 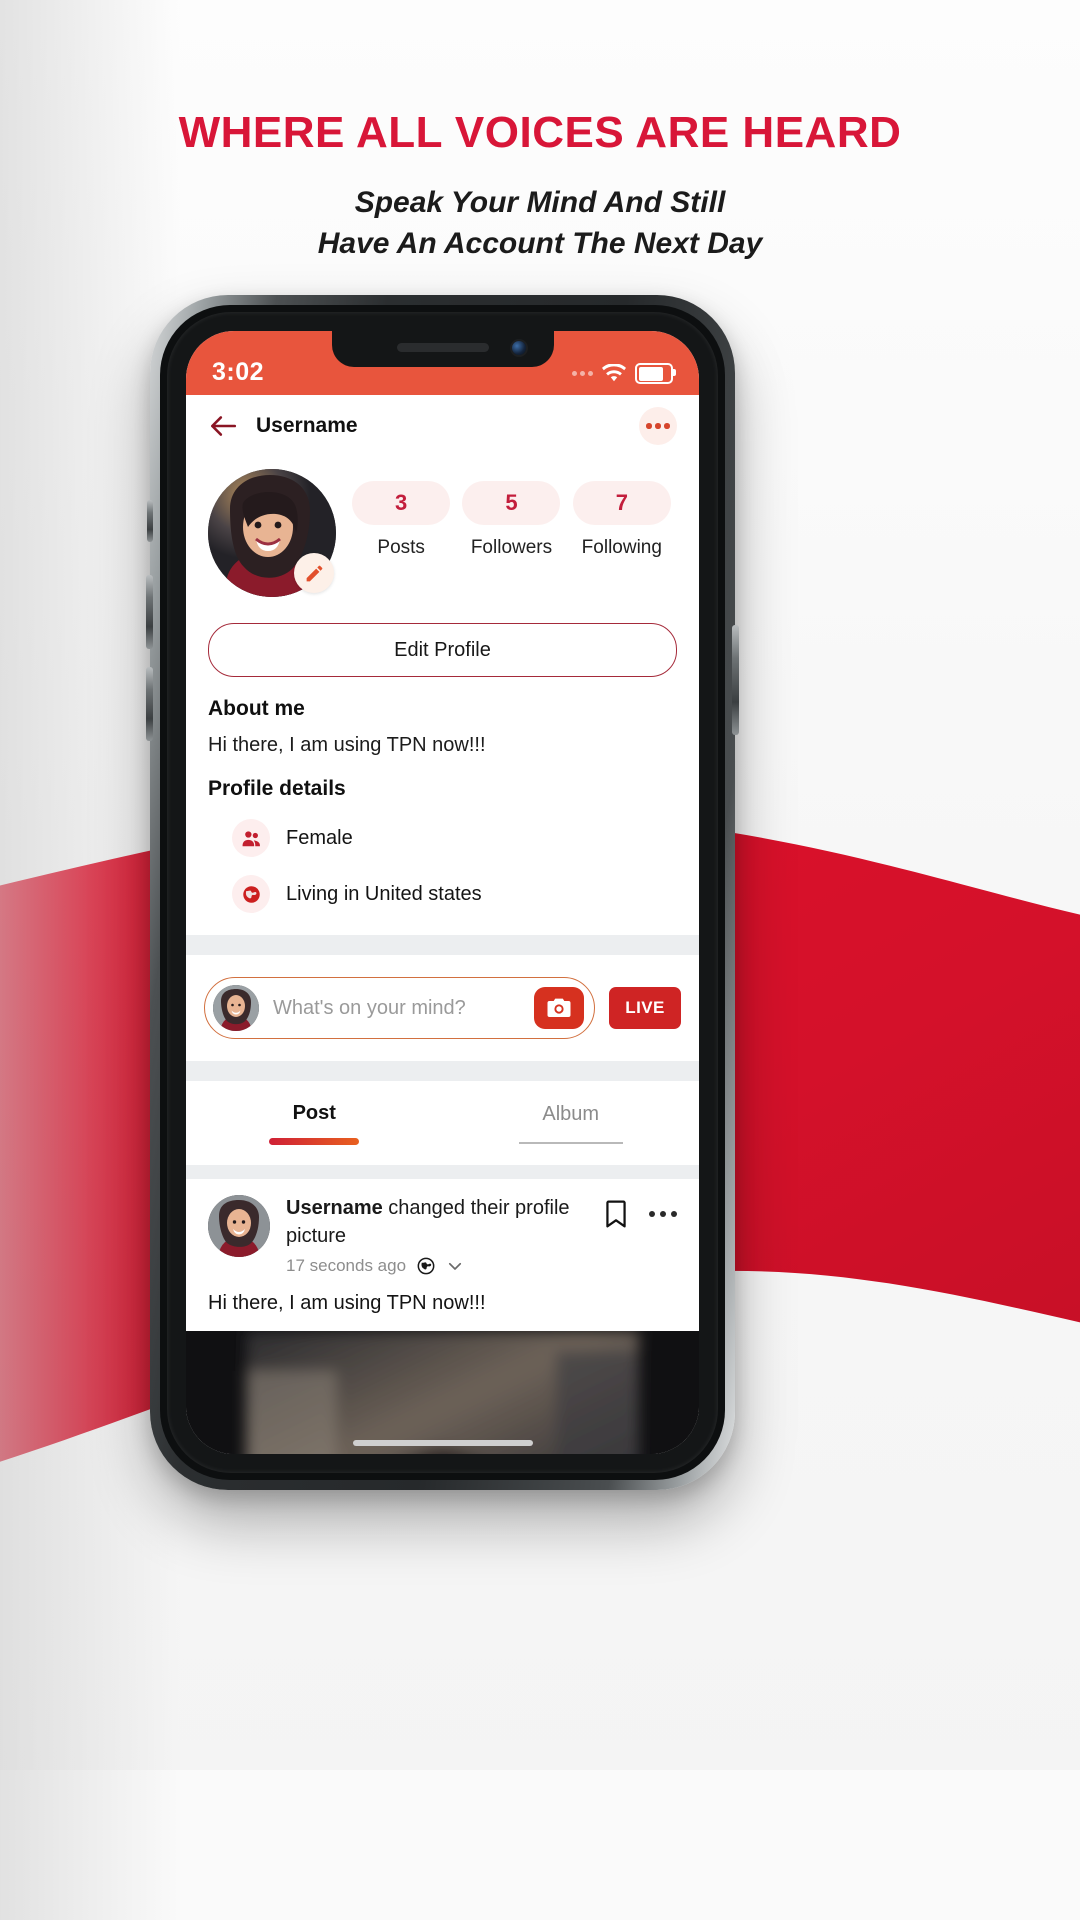 What do you see at coordinates (442, 1443) in the screenshot?
I see `home-indicator` at bounding box center [442, 1443].